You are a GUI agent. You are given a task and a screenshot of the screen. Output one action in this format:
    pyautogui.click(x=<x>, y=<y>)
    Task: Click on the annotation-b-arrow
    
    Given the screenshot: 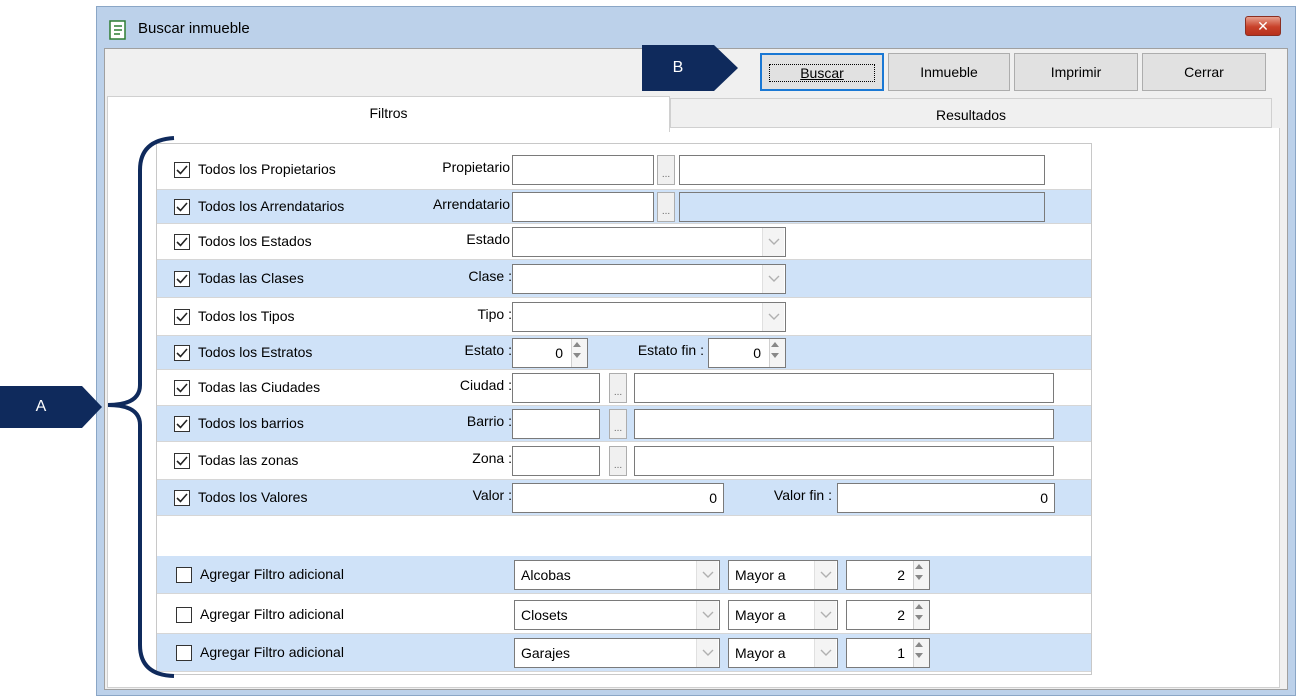 What is the action you would take?
    pyautogui.click(x=726, y=68)
    